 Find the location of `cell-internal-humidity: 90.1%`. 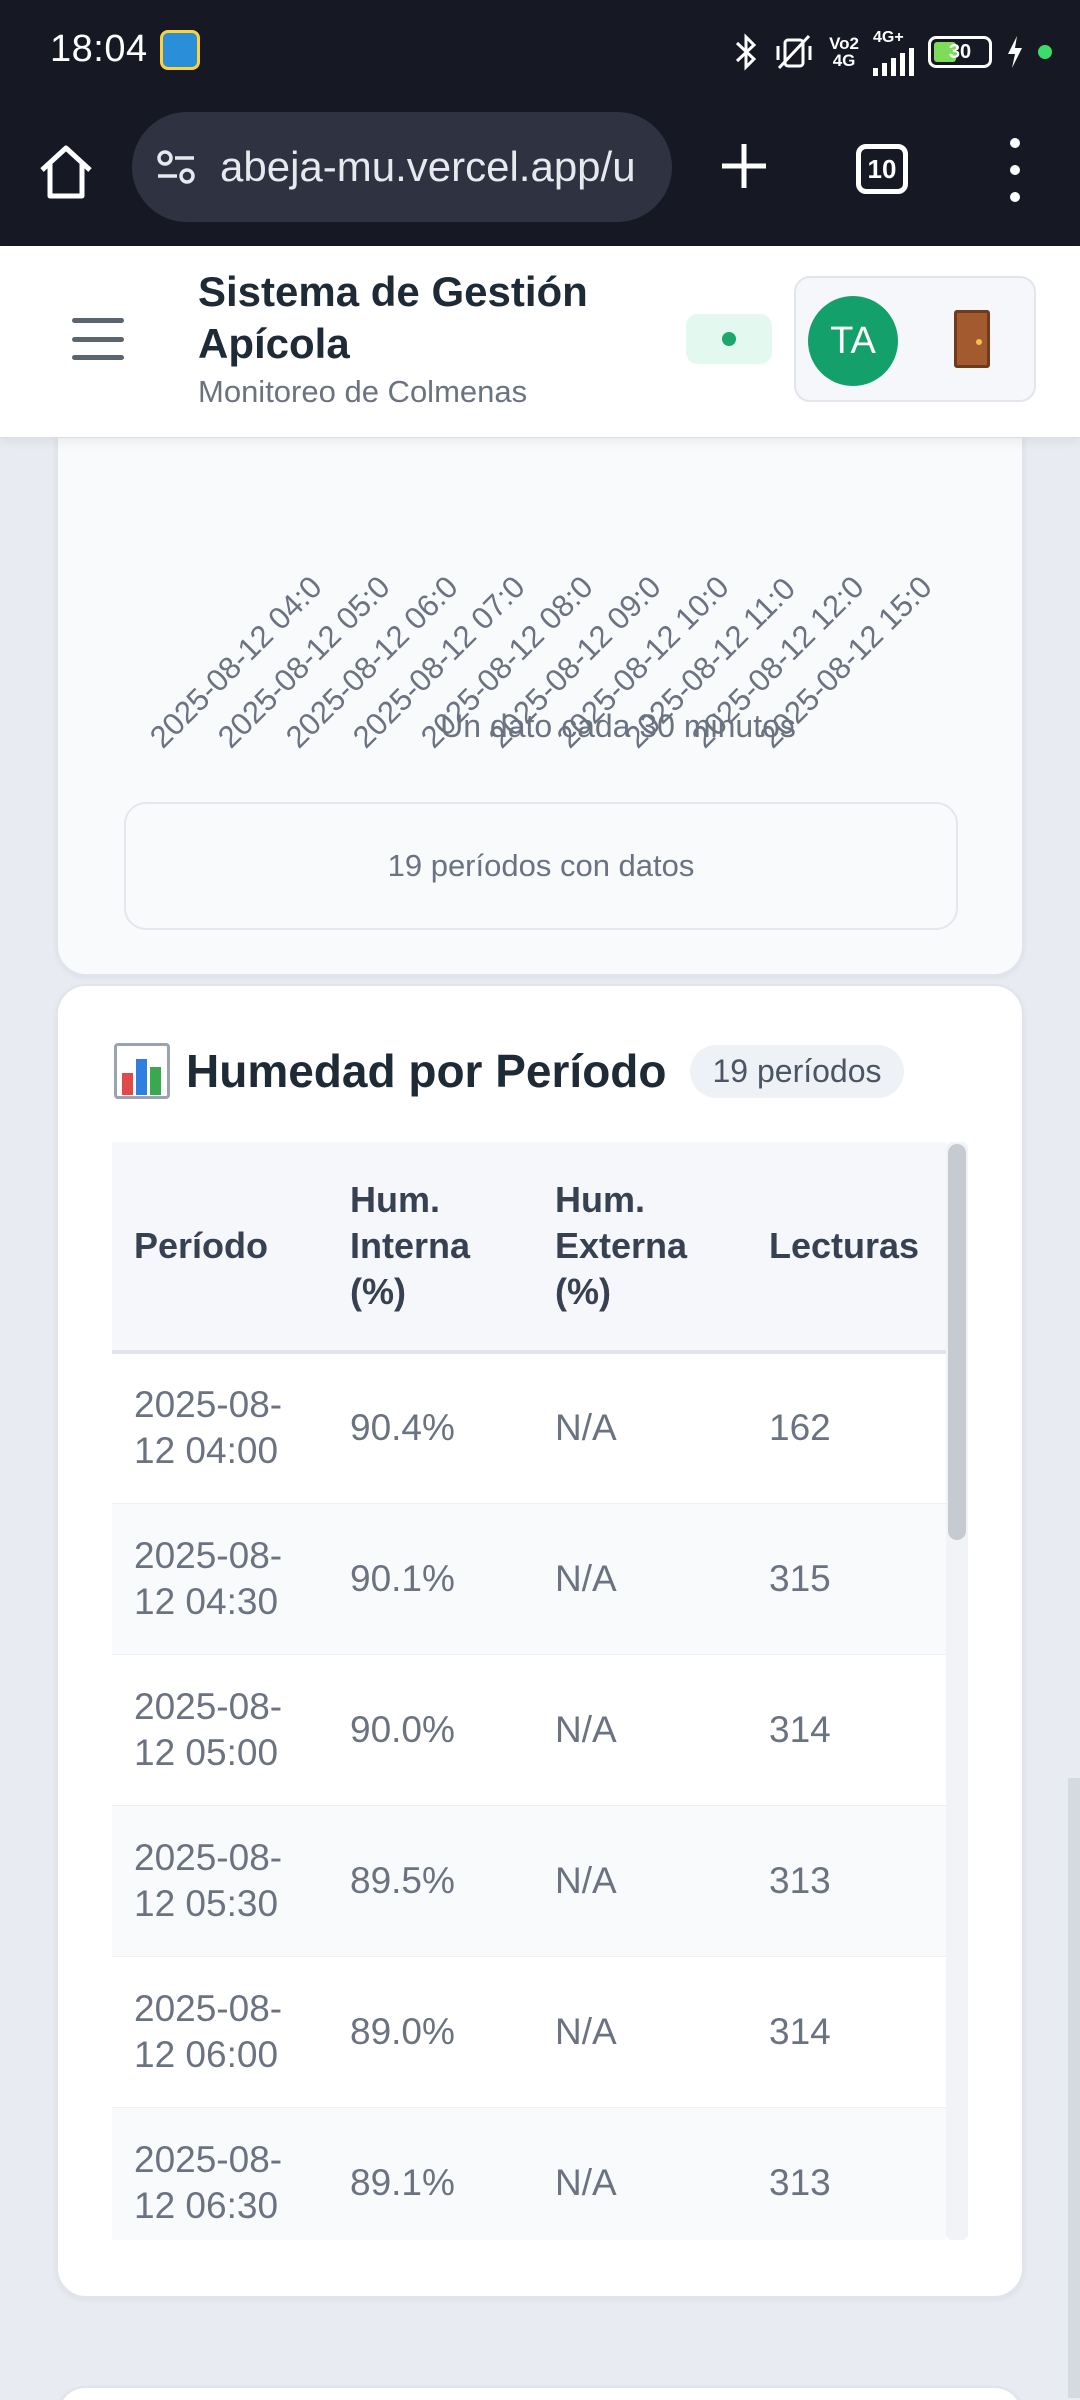

cell-internal-humidity: 90.1% is located at coordinates (430, 1579).